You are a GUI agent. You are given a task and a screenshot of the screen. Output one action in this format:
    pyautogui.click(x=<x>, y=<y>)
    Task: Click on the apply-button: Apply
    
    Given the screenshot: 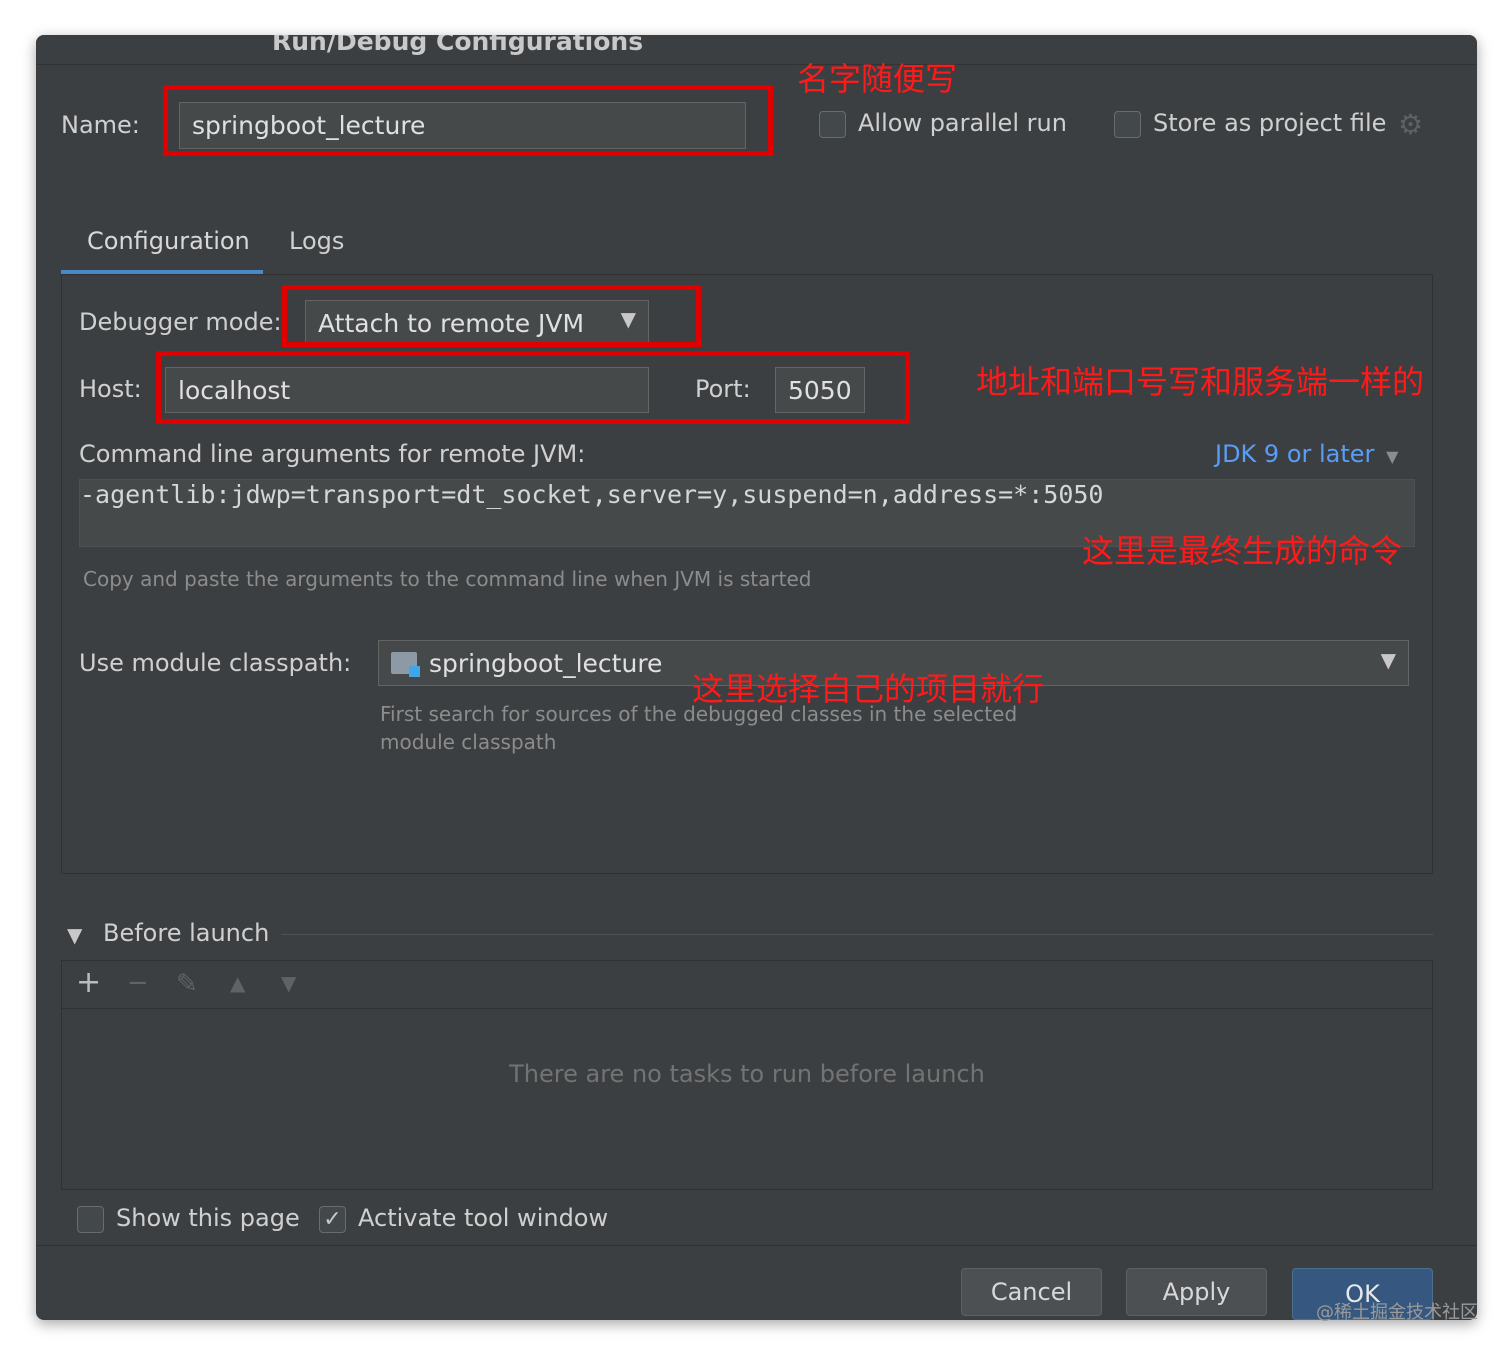 What is the action you would take?
    pyautogui.click(x=1196, y=1292)
    